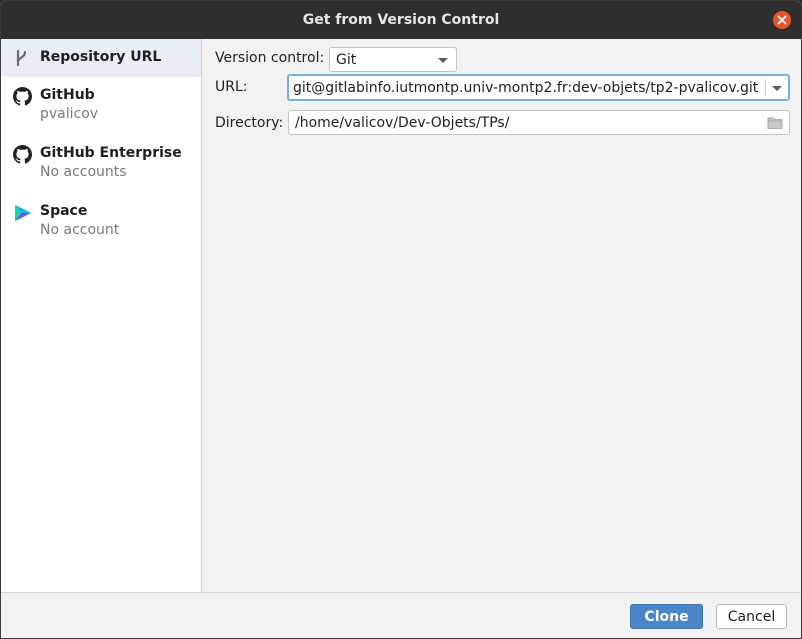  Describe the element at coordinates (401, 615) in the screenshot. I see `dialog-footer: Clone Cancel` at that location.